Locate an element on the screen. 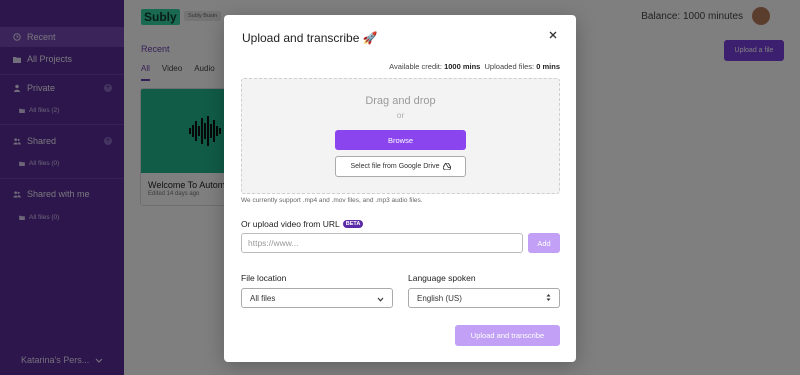 The image size is (800, 375). google-drive-label: Select file from Google Drive is located at coordinates (395, 166).